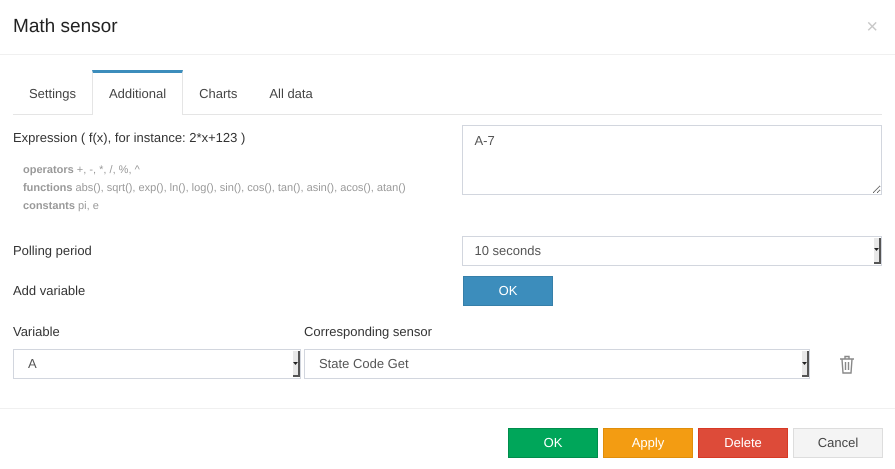 Image resolution: width=895 pixels, height=469 pixels. Describe the element at coordinates (37, 331) in the screenshot. I see `column-header: Variable` at that location.